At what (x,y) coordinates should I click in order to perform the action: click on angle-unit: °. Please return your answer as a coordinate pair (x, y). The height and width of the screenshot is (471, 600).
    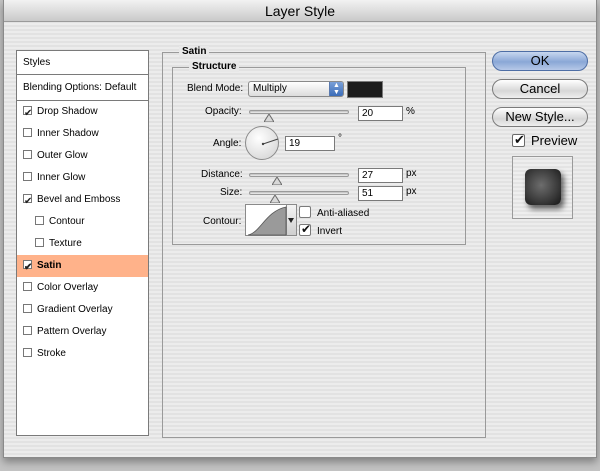
    Looking at the image, I should click on (340, 138).